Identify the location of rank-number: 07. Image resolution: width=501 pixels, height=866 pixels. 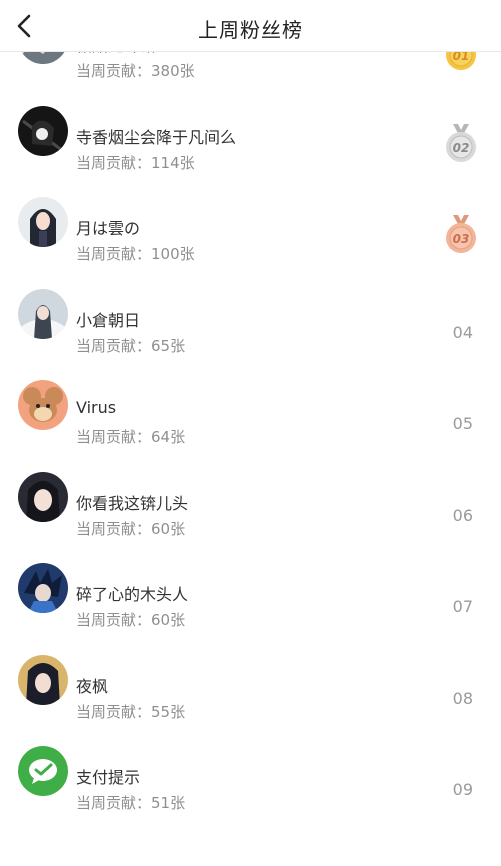
(462, 606).